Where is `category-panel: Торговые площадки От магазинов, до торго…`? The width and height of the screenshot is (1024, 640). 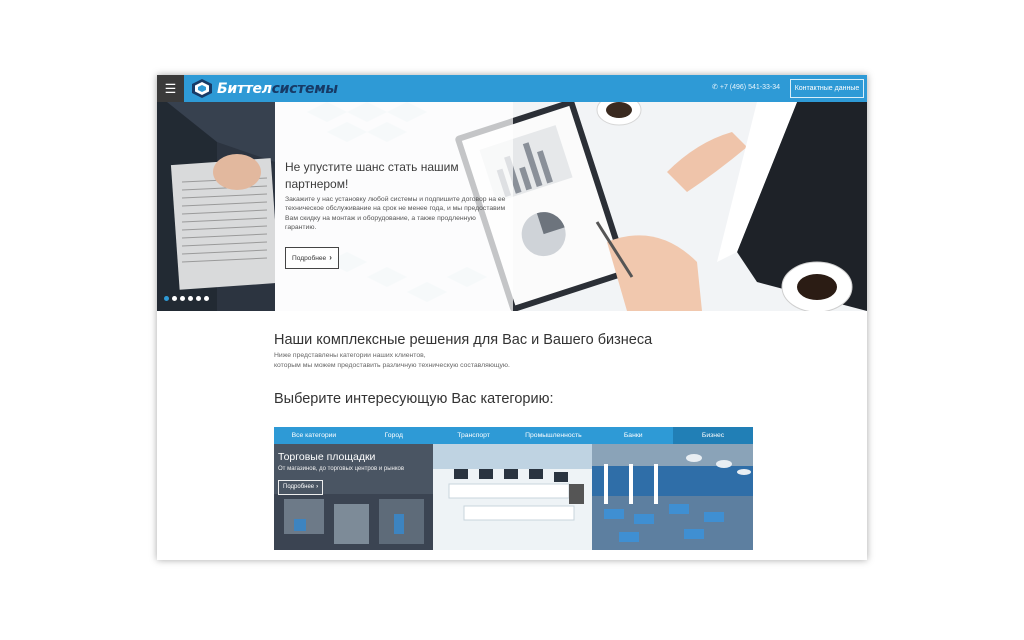
category-panel: Торговые площадки От магазинов, до торго… is located at coordinates (513, 497).